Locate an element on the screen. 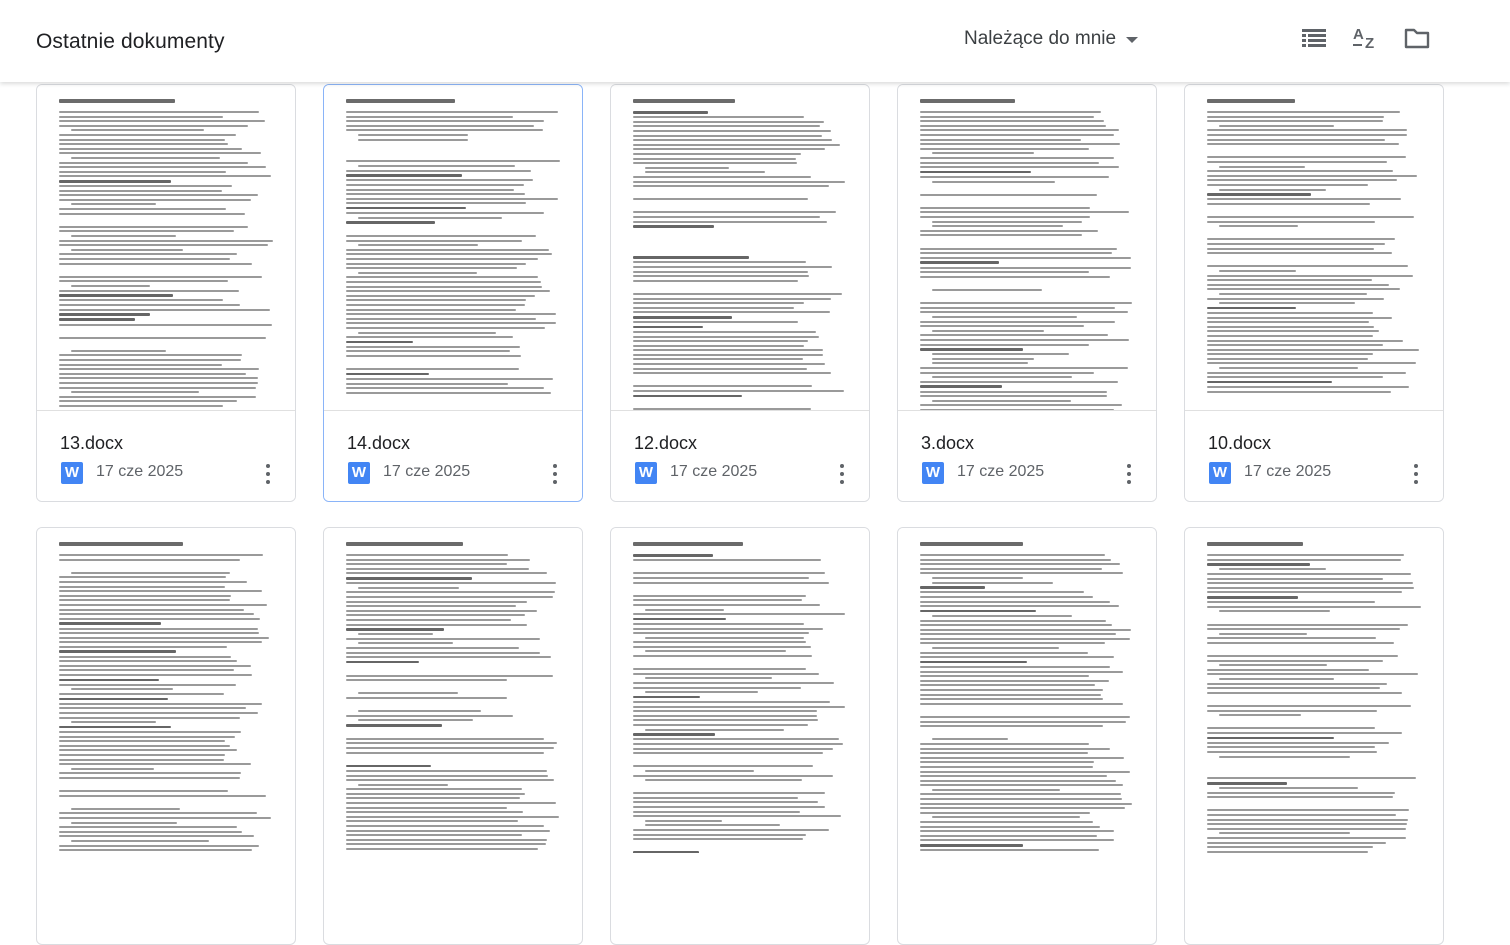 This screenshot has height=945, width=1510. list-view-icon is located at coordinates (1314, 38).